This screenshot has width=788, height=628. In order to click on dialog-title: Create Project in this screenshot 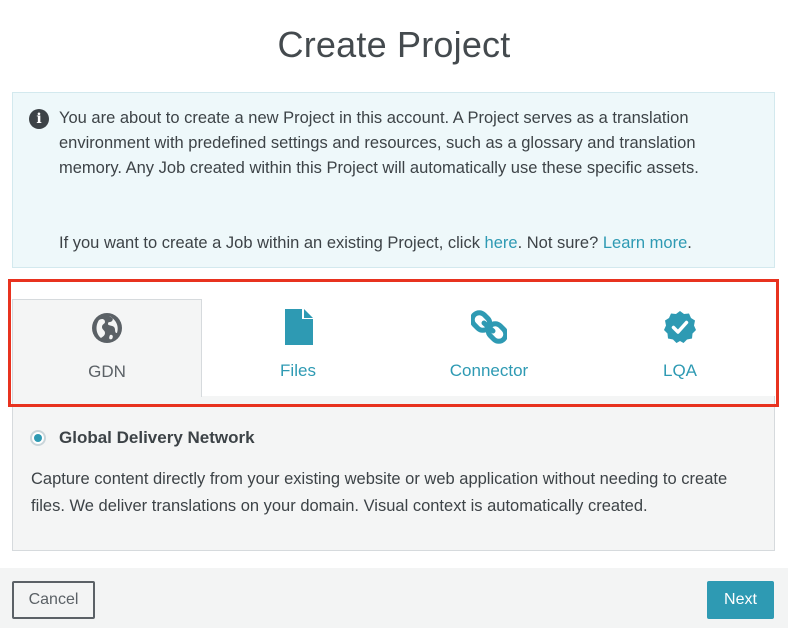, I will do `click(394, 44)`.